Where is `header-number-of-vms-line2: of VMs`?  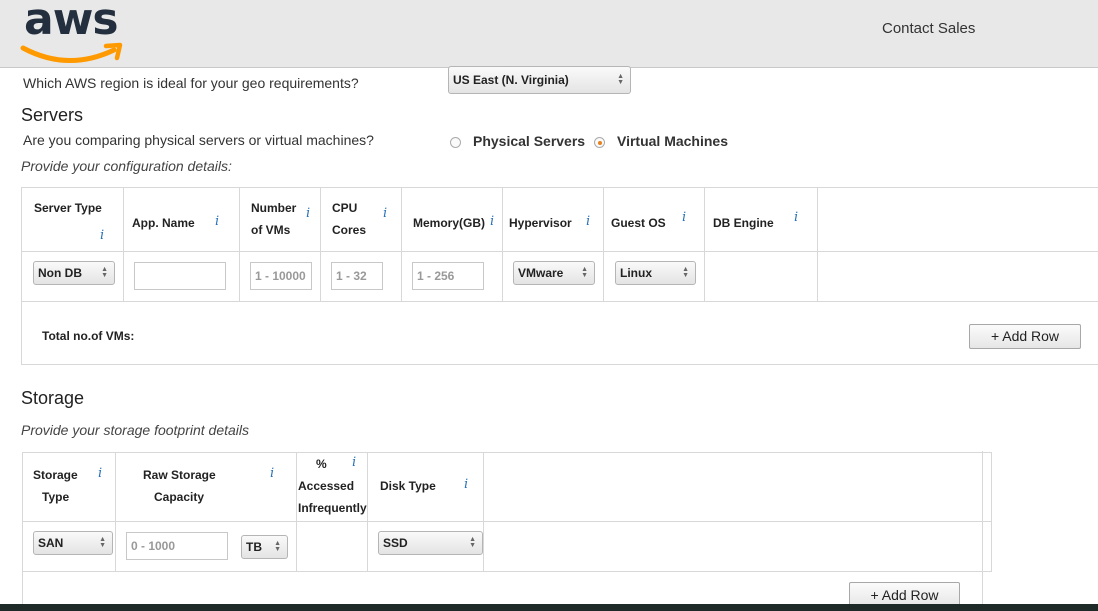 header-number-of-vms-line2: of VMs is located at coordinates (271, 230).